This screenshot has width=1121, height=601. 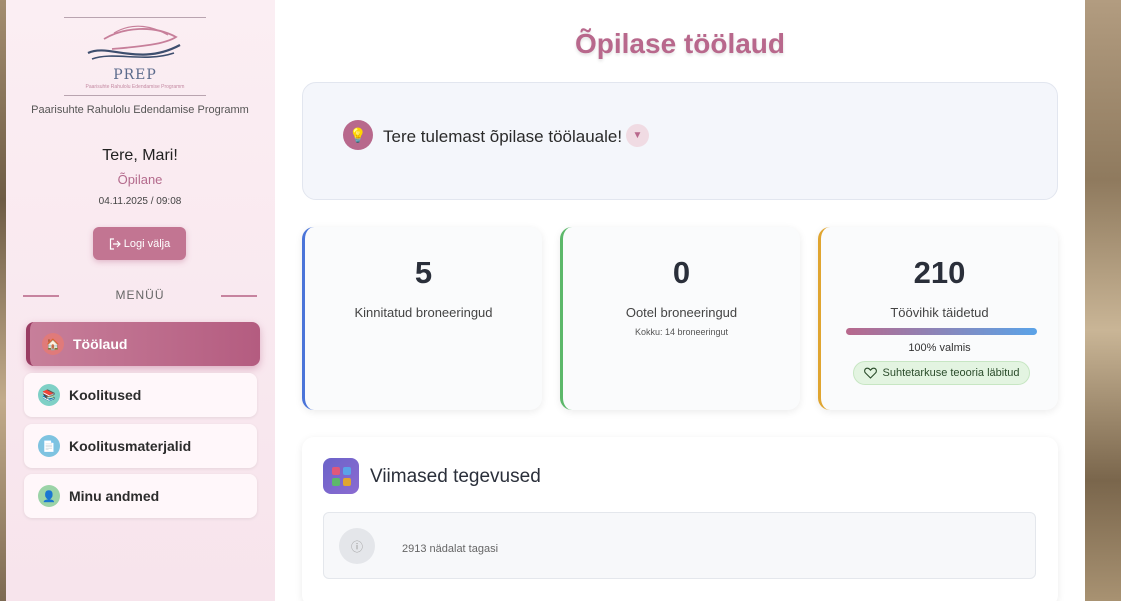 I want to click on sidebar-item-minu-andmed: 👤 Minu andmed, so click(x=140, y=496).